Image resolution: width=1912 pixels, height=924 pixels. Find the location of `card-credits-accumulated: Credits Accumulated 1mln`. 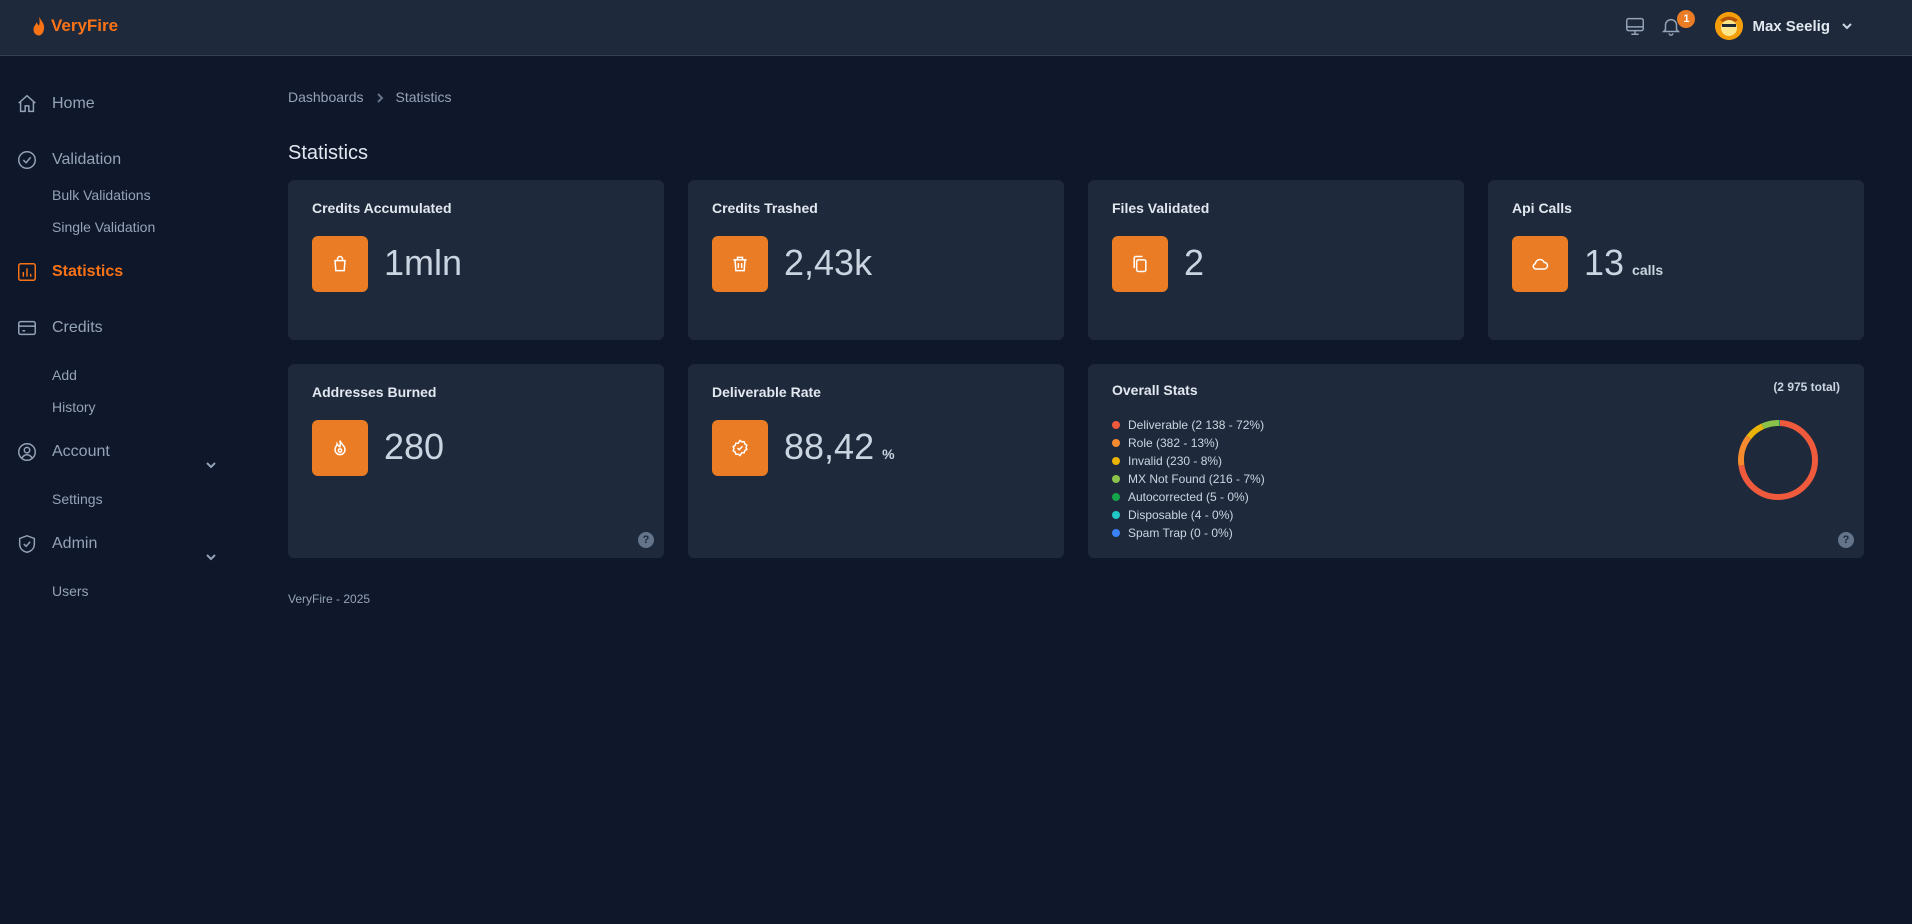

card-credits-accumulated: Credits Accumulated 1mln is located at coordinates (476, 260).